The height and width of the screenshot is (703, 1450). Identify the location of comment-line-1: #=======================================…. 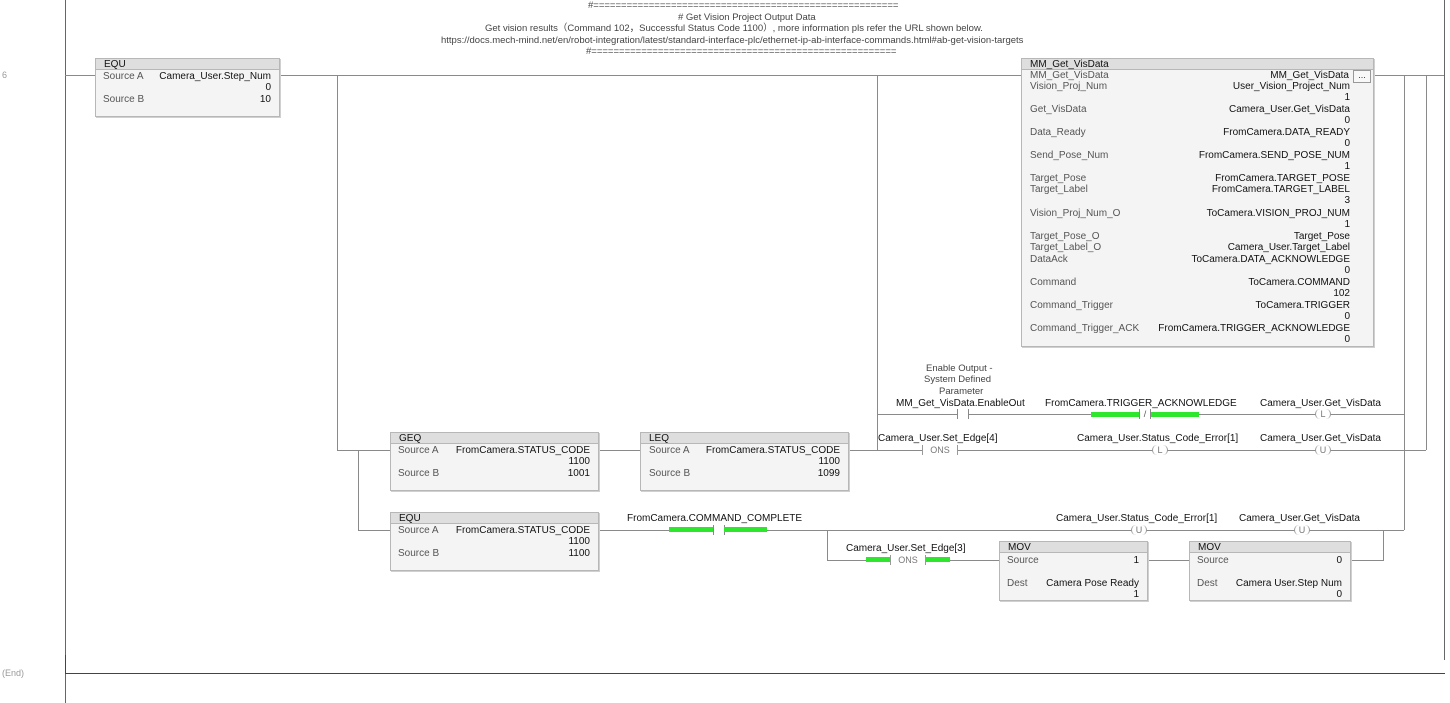
(743, 5).